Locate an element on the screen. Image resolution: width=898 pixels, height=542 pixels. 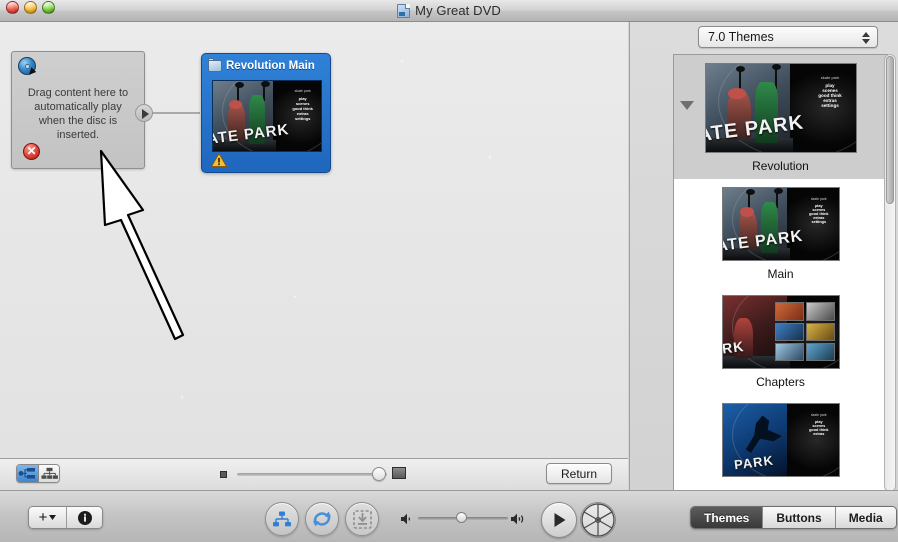
loop-button is located at coordinates (322, 519).